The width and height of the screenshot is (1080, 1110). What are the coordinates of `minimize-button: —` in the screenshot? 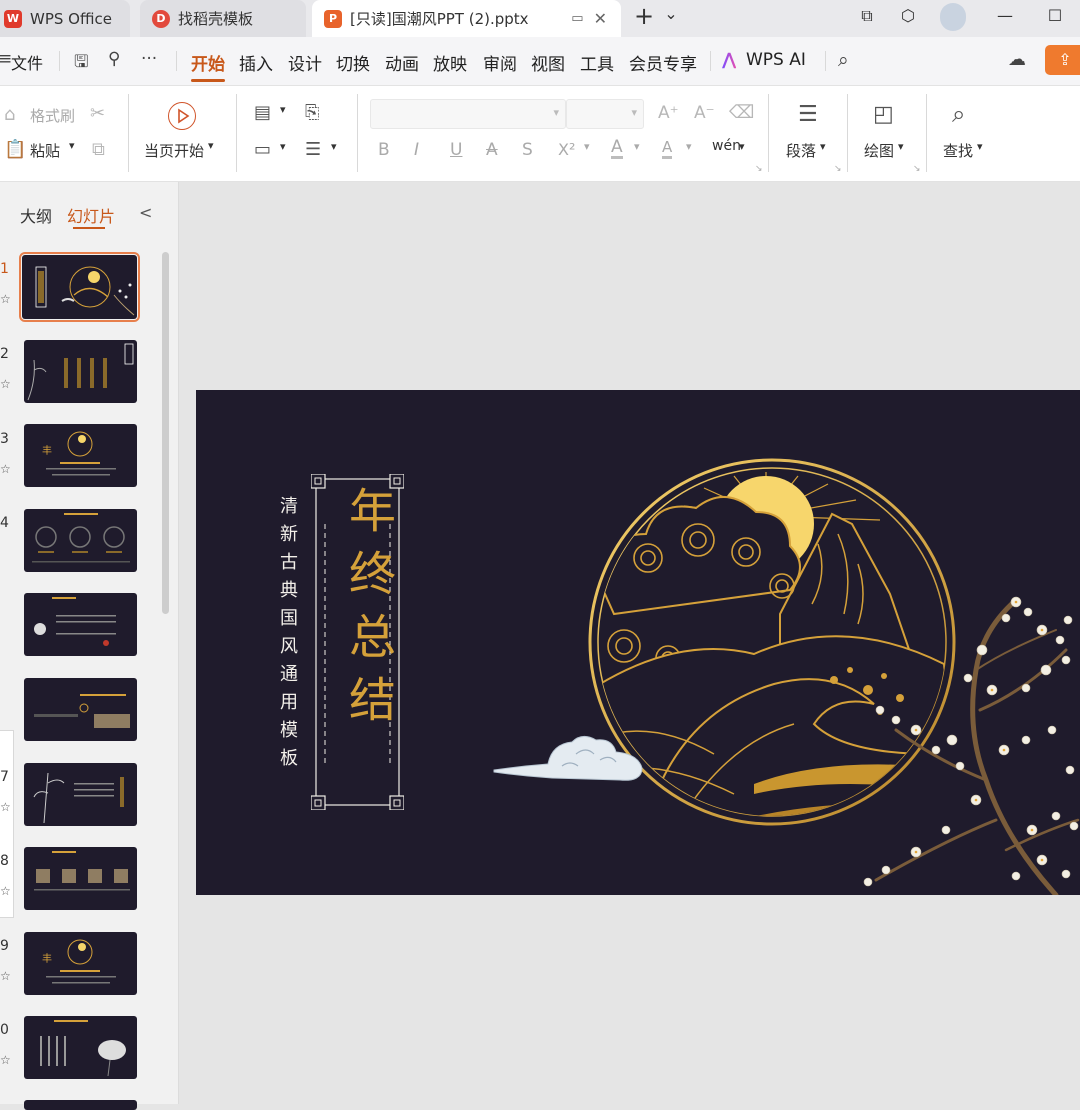 It's located at (1005, 15).